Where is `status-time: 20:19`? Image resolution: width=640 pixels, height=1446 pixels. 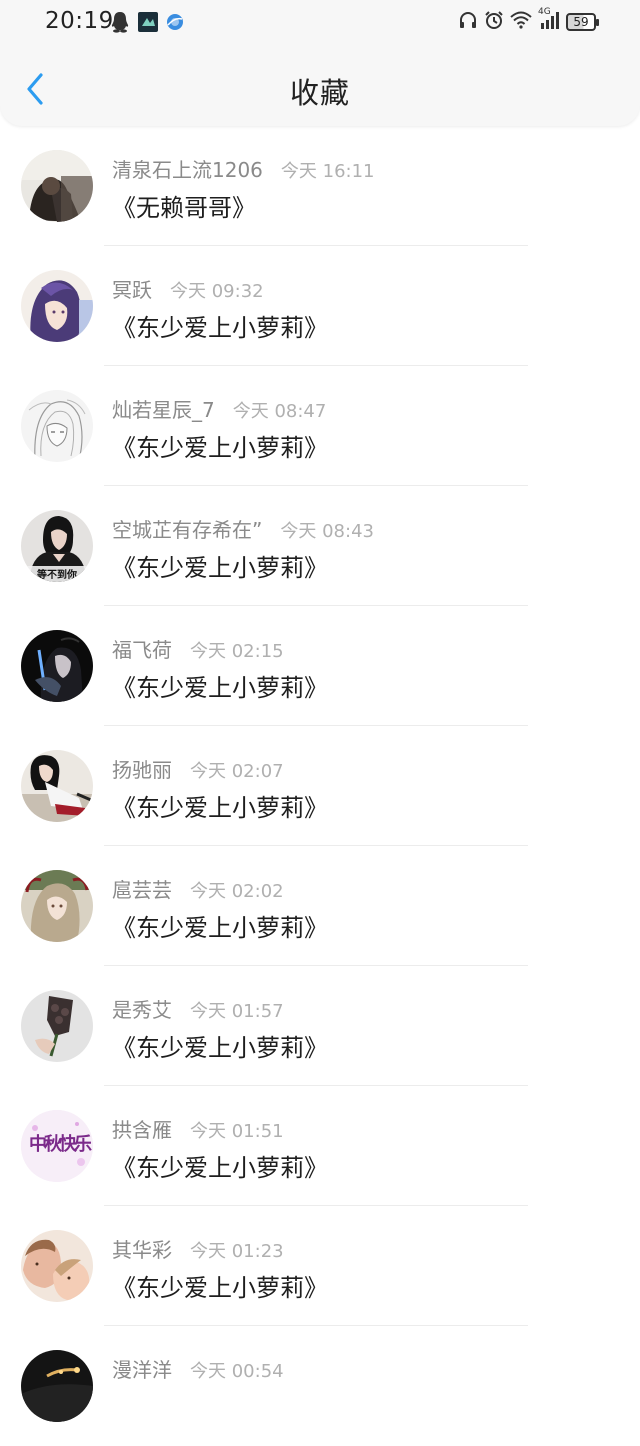 status-time: 20:19 is located at coordinates (79, 21).